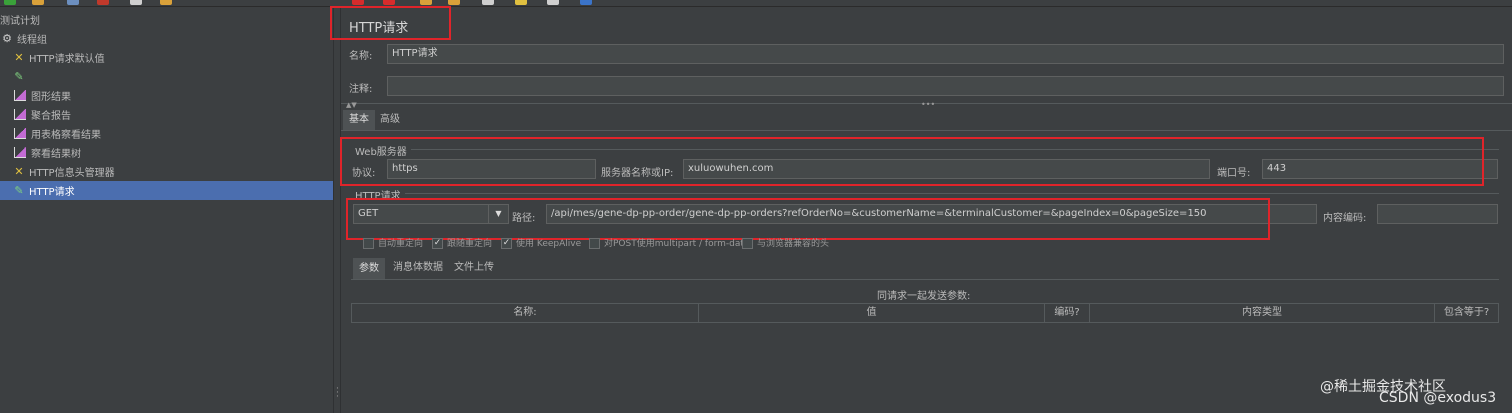 The image size is (1512, 413). I want to click on web-server-highlight, so click(912, 161).